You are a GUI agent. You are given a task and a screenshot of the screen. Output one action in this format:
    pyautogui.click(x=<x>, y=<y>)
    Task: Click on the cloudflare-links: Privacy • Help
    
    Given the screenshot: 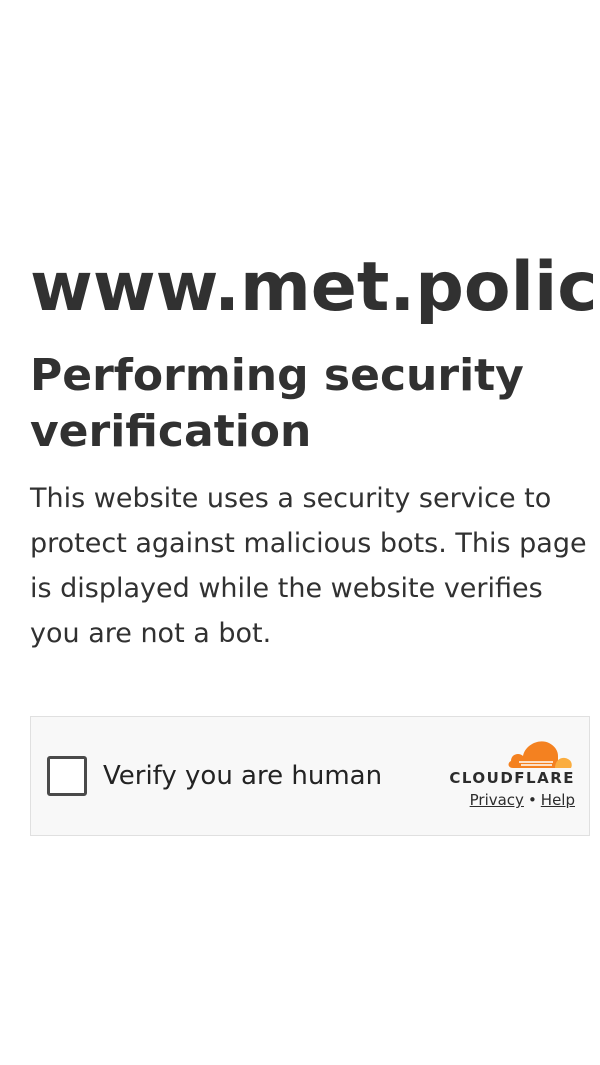 What is the action you would take?
    pyautogui.click(x=500, y=800)
    